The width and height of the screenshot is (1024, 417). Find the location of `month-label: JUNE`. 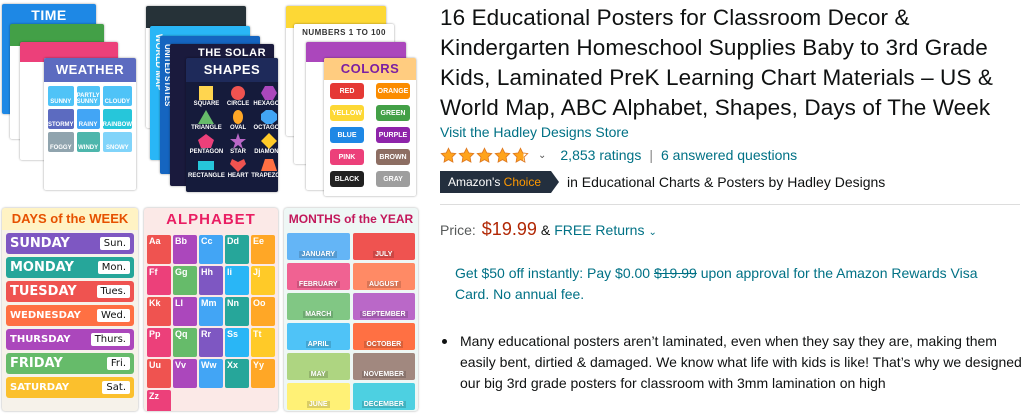

month-label: JUNE is located at coordinates (318, 404).